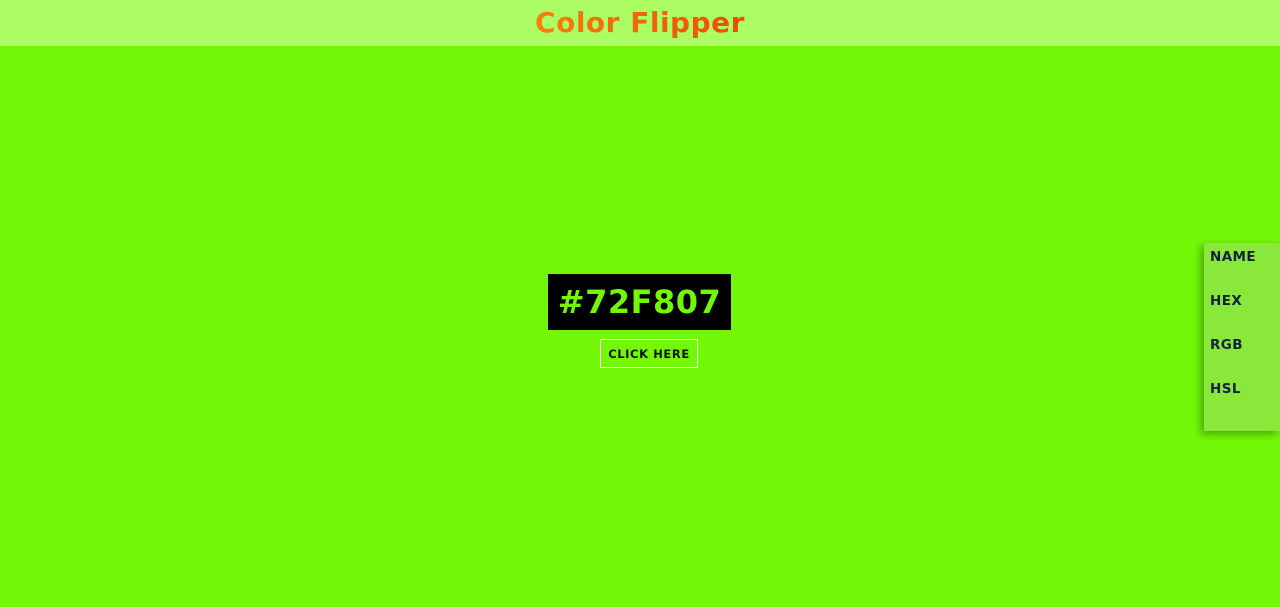 The width and height of the screenshot is (1280, 607). I want to click on page-title: Color Flipper, so click(640, 23).